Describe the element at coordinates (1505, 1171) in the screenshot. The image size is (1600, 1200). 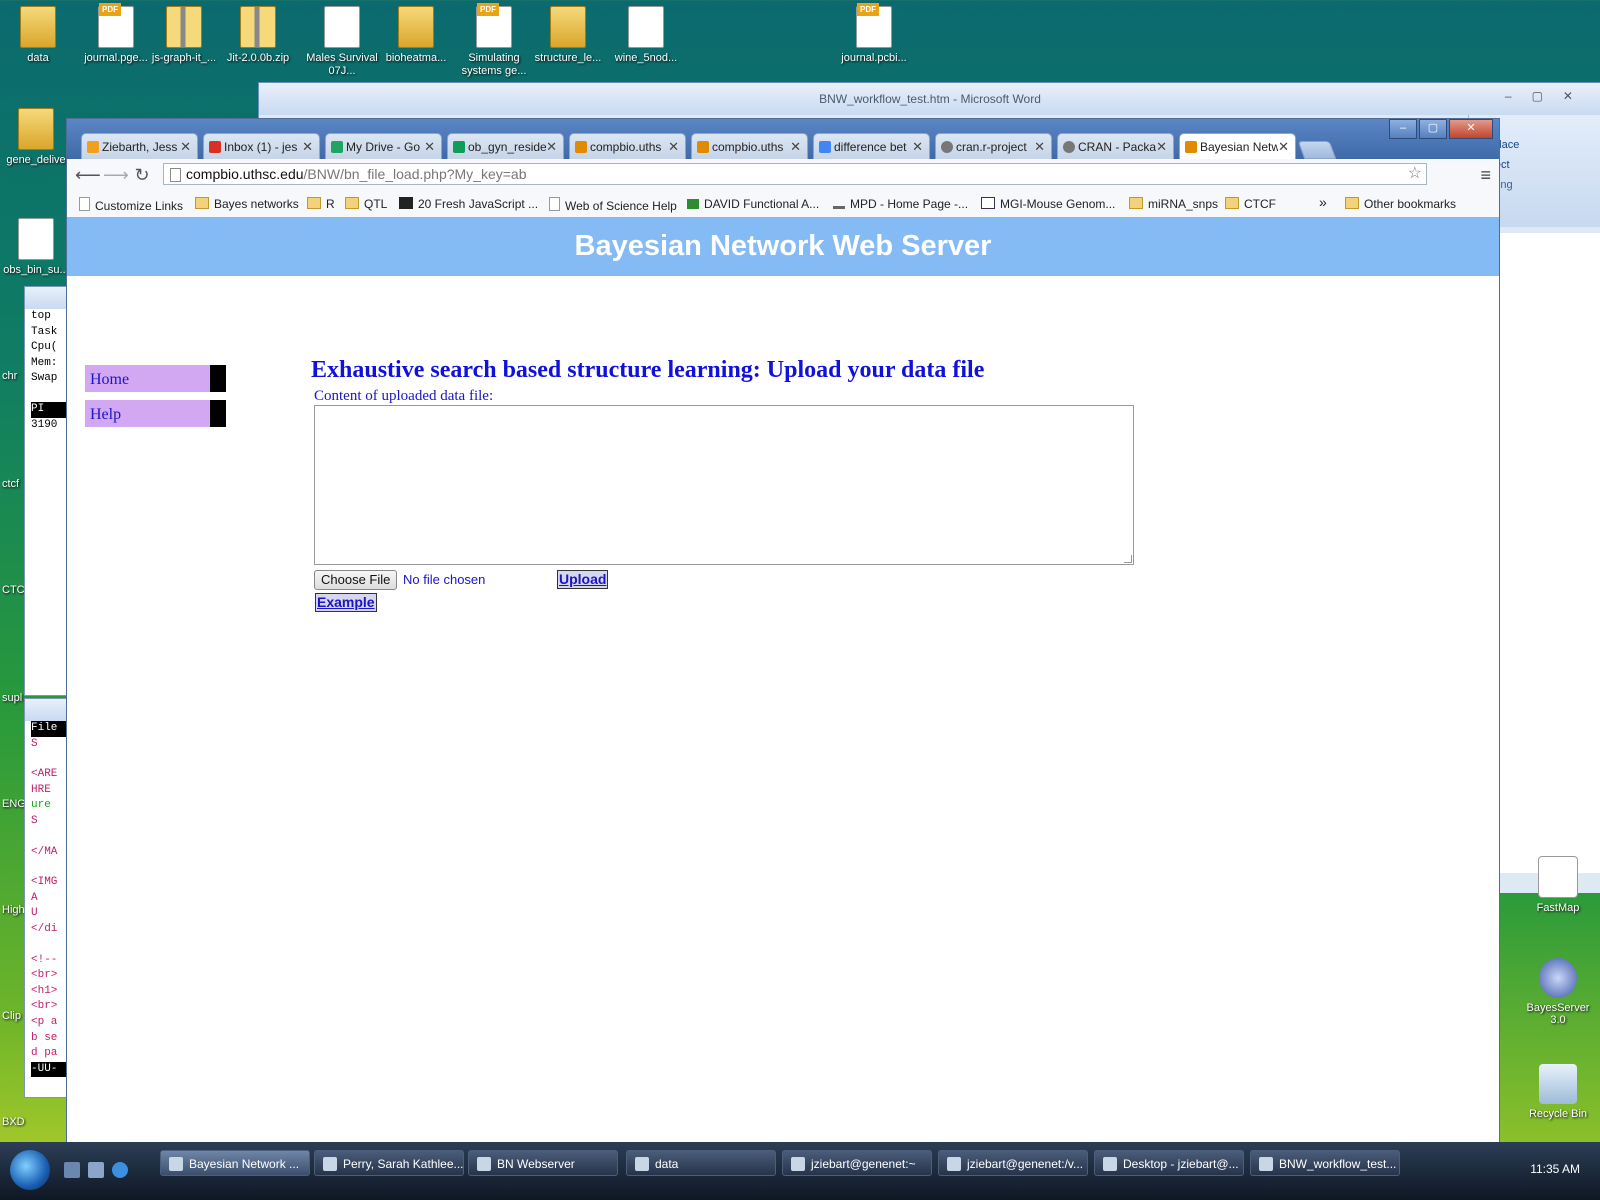
I see `system-tray: 11:35 AM` at that location.